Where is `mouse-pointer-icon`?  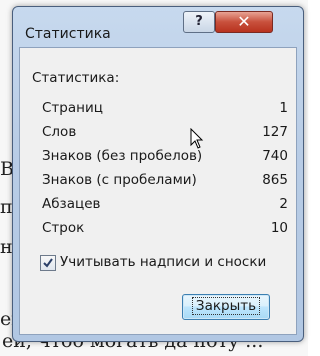 mouse-pointer-icon is located at coordinates (197, 138).